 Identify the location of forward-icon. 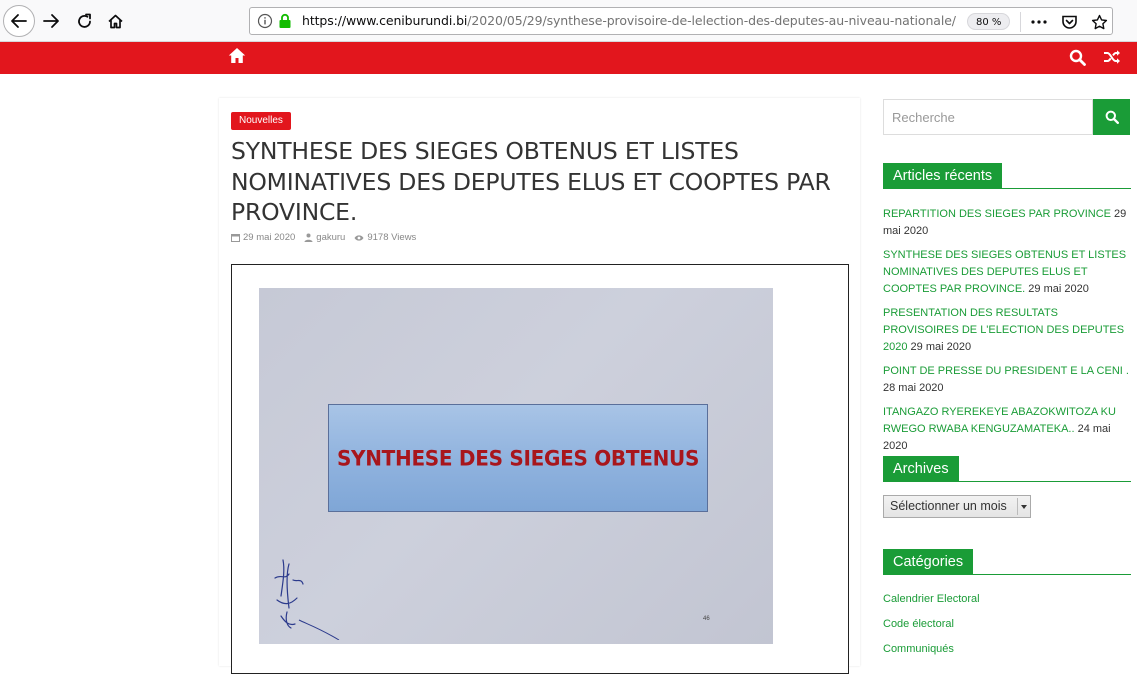
(51, 21).